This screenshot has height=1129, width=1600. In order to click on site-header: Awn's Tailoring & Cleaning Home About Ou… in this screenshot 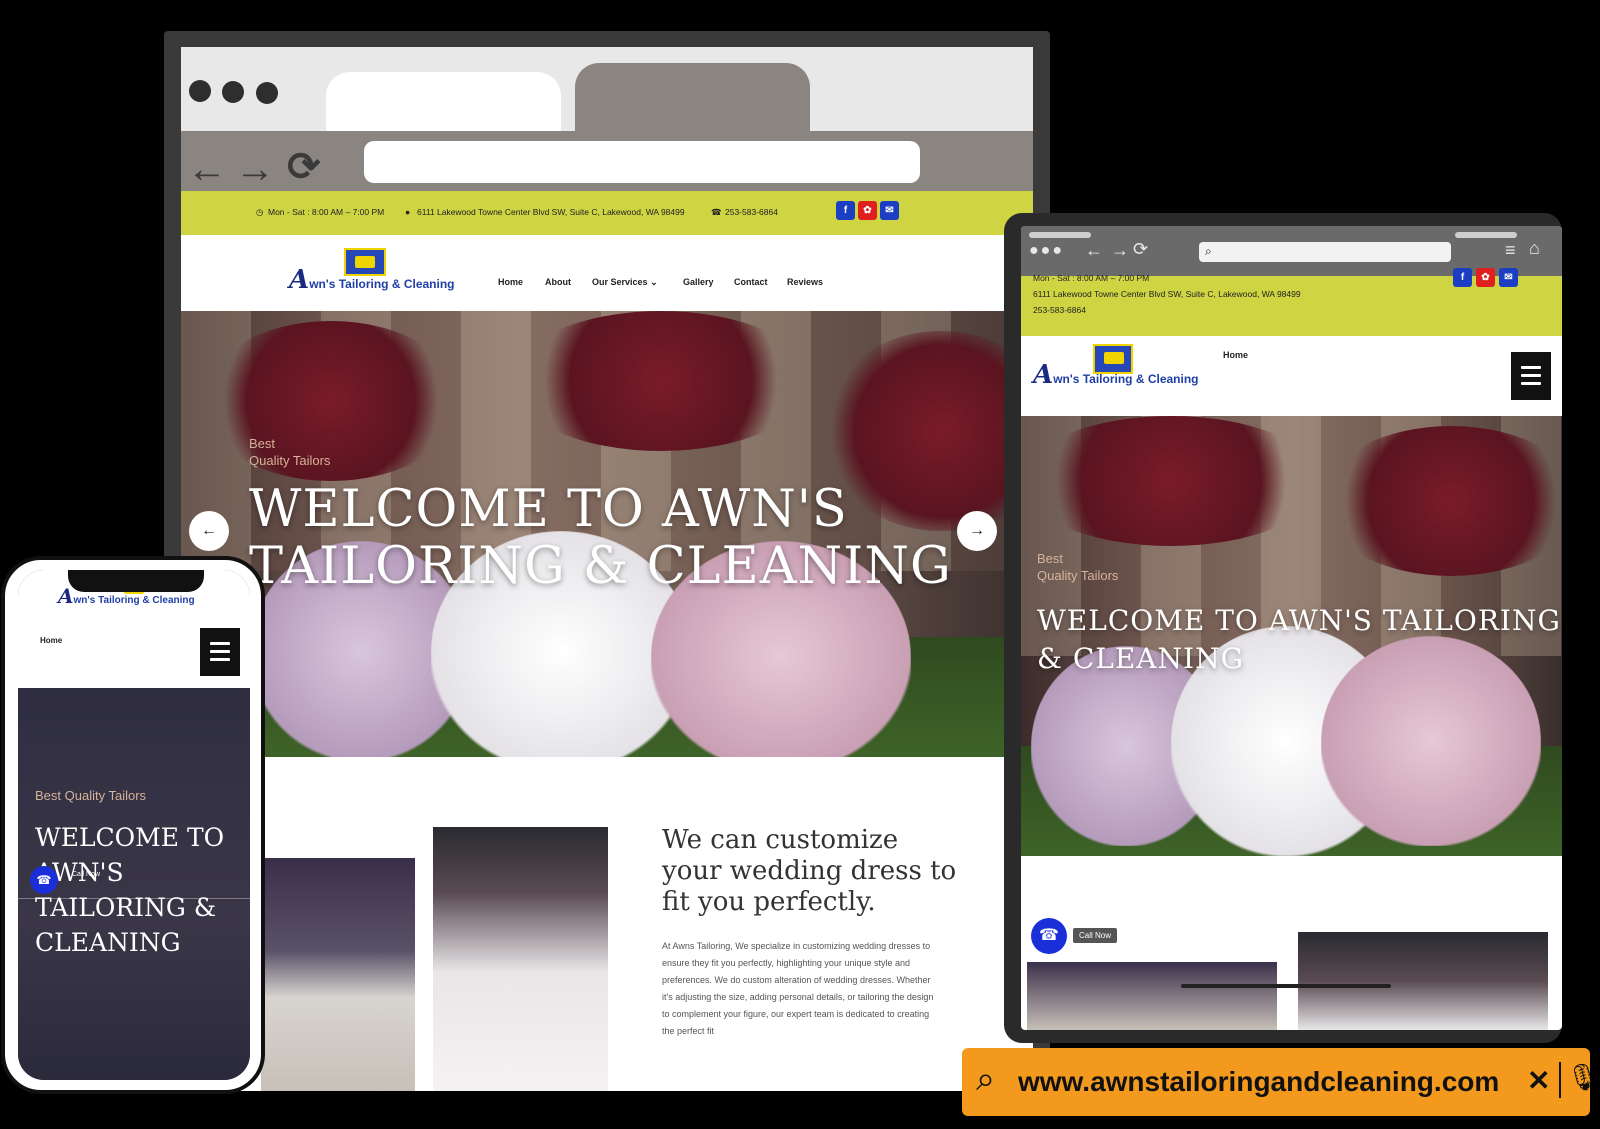, I will do `click(607, 273)`.